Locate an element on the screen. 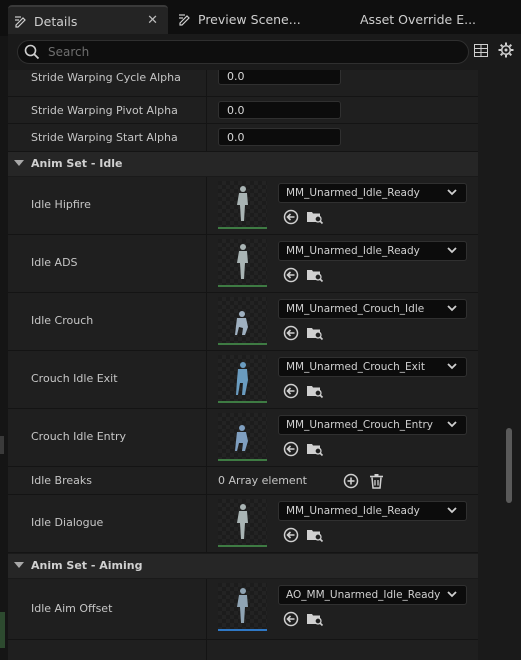  property-row-crouch-idle-exit: Crouch Idle Exit MM_Unarmed_Crouch_Exit is located at coordinates (243, 380).